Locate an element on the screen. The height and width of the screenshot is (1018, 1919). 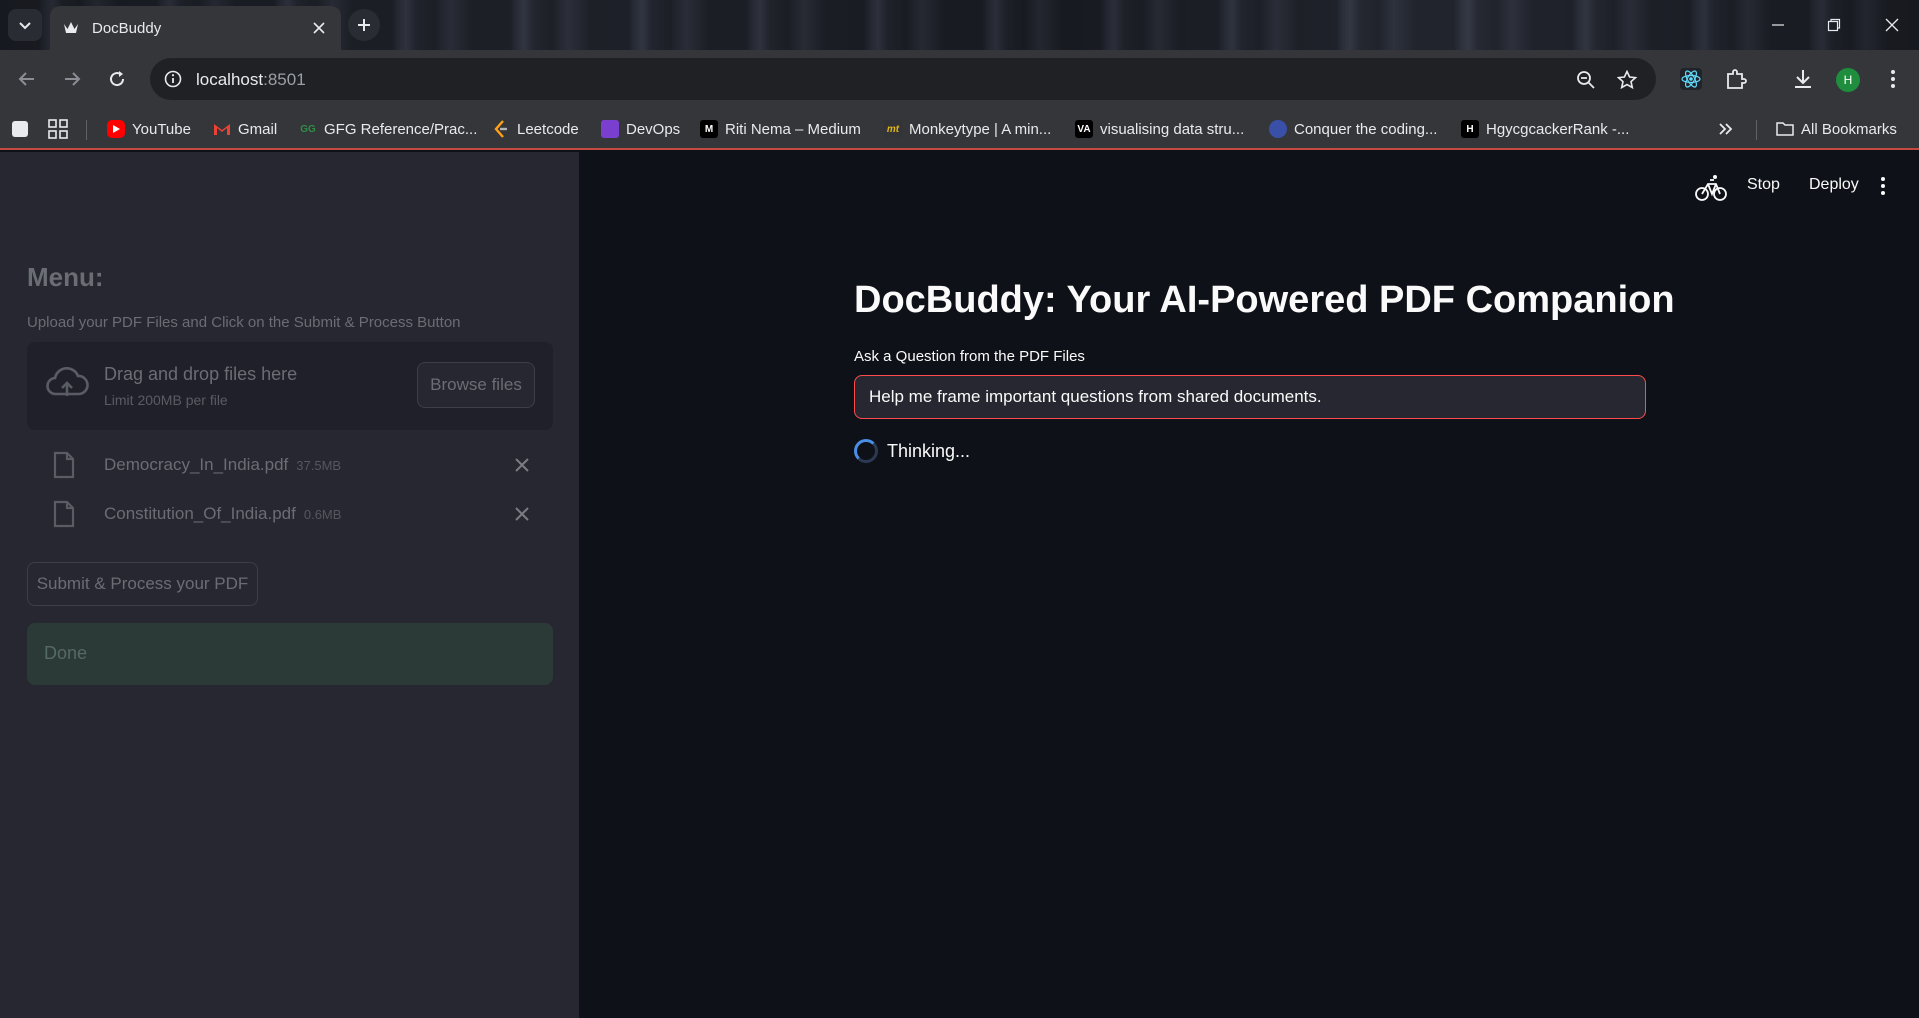
bookmark-label: YouTube is located at coordinates (161, 129).